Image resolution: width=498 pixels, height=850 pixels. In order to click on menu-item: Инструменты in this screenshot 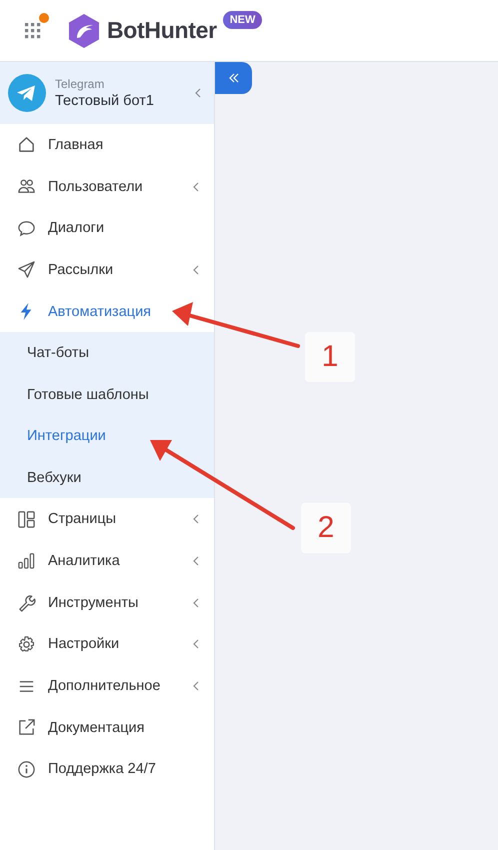, I will do `click(107, 603)`.